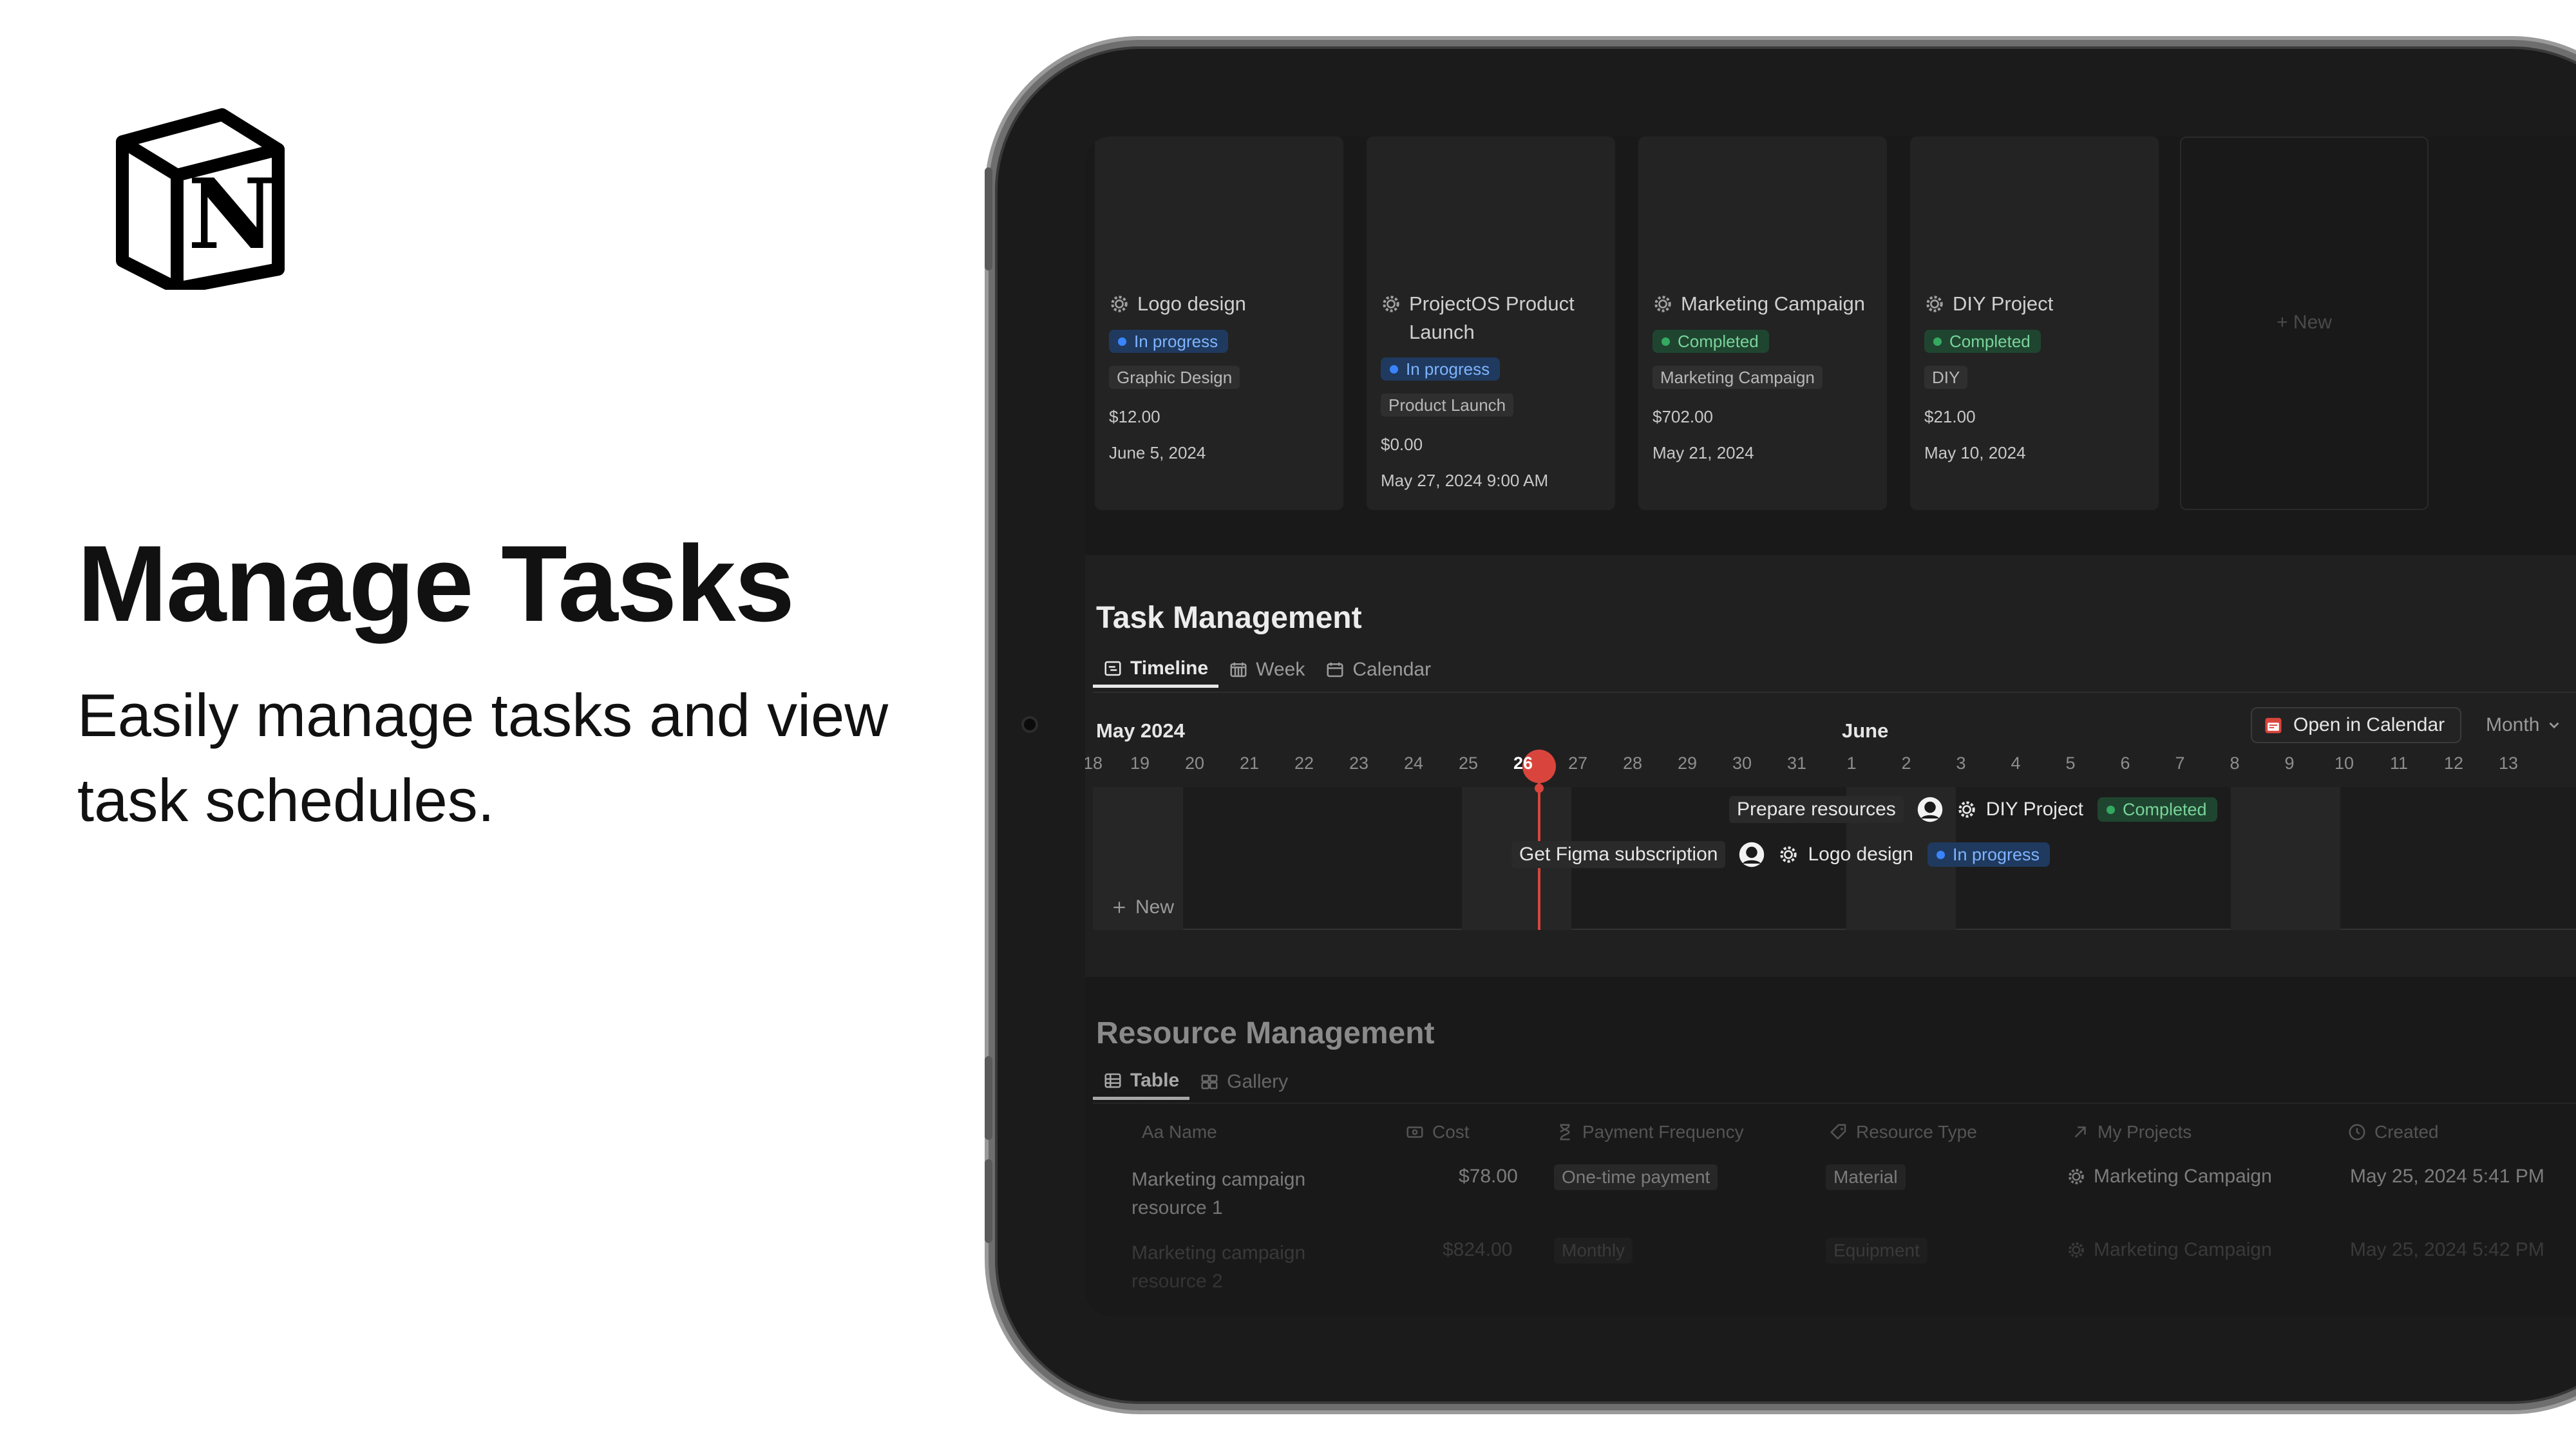  Describe the element at coordinates (1636, 1177) in the screenshot. I see `table-cell-frequency: One-time payment` at that location.